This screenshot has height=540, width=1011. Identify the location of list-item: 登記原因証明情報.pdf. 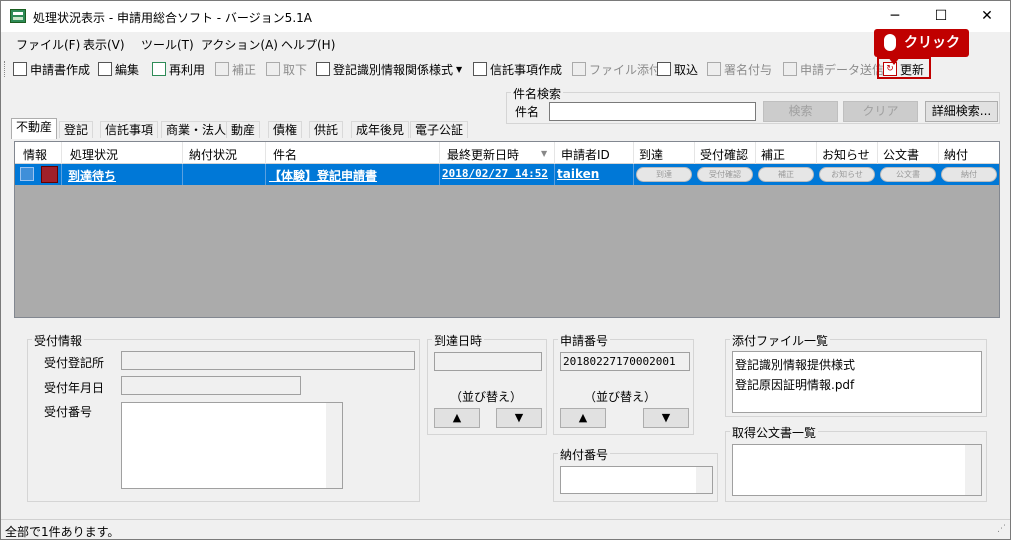
(794, 384).